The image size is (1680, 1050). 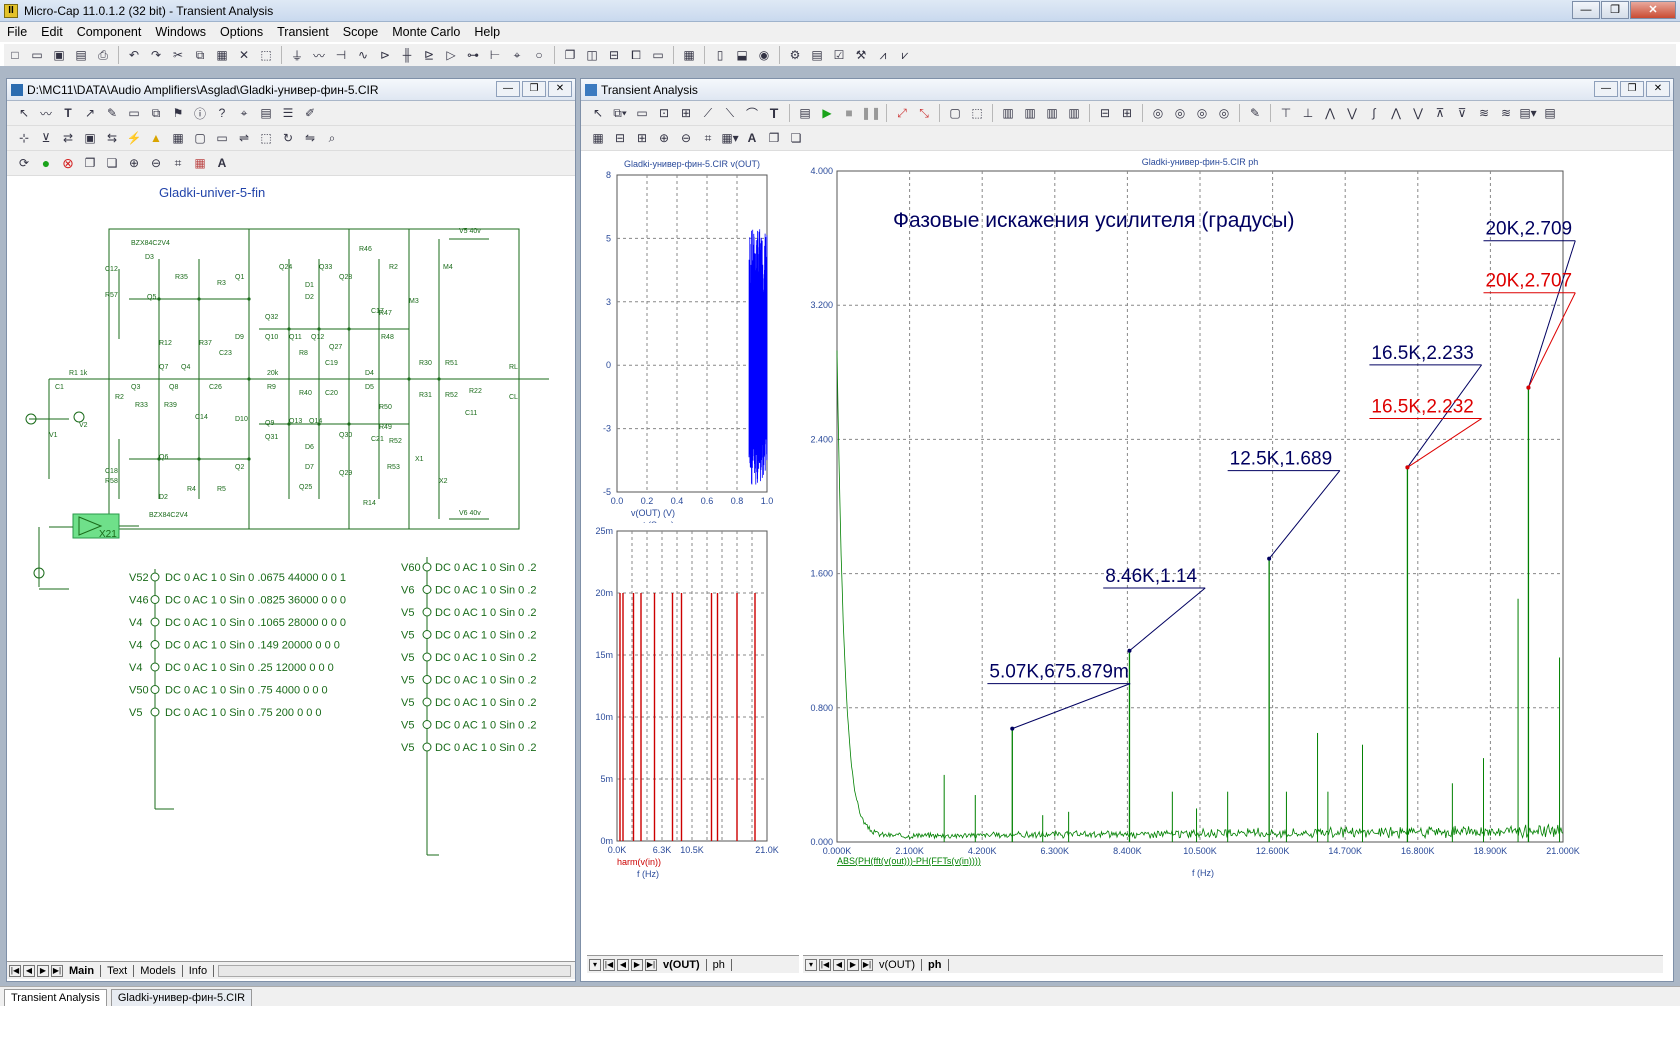 I want to click on package-icon: ▤, so click(x=817, y=55).